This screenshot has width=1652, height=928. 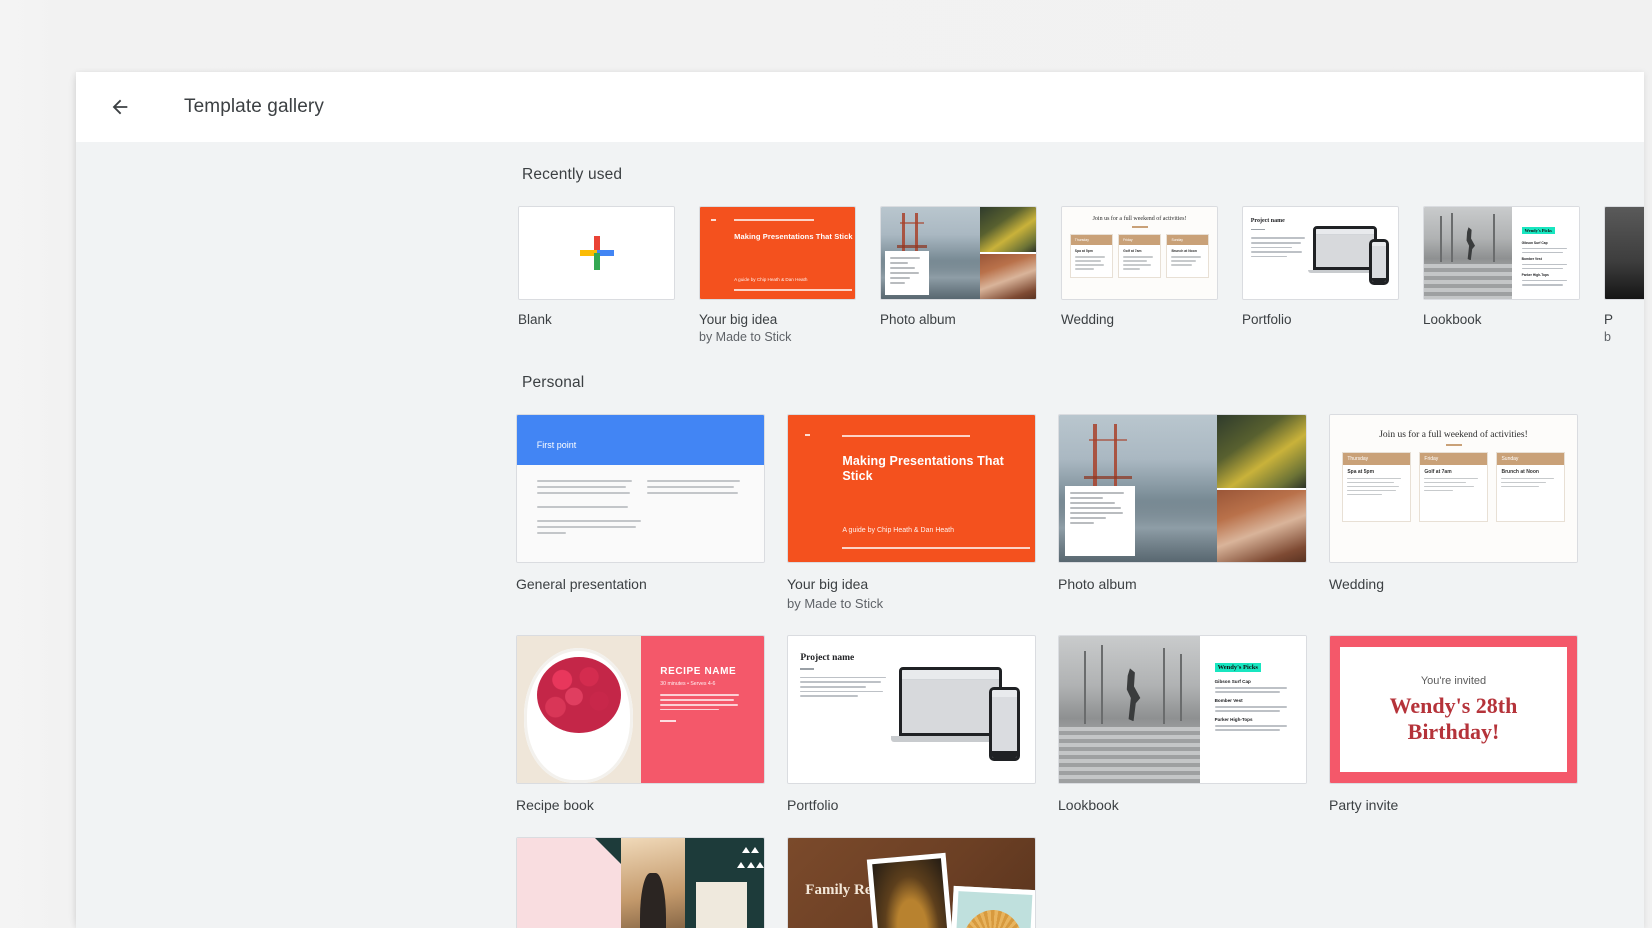 What do you see at coordinates (1232, 682) in the screenshot?
I see `lookbook-item: Gibson Surf Cap` at bounding box center [1232, 682].